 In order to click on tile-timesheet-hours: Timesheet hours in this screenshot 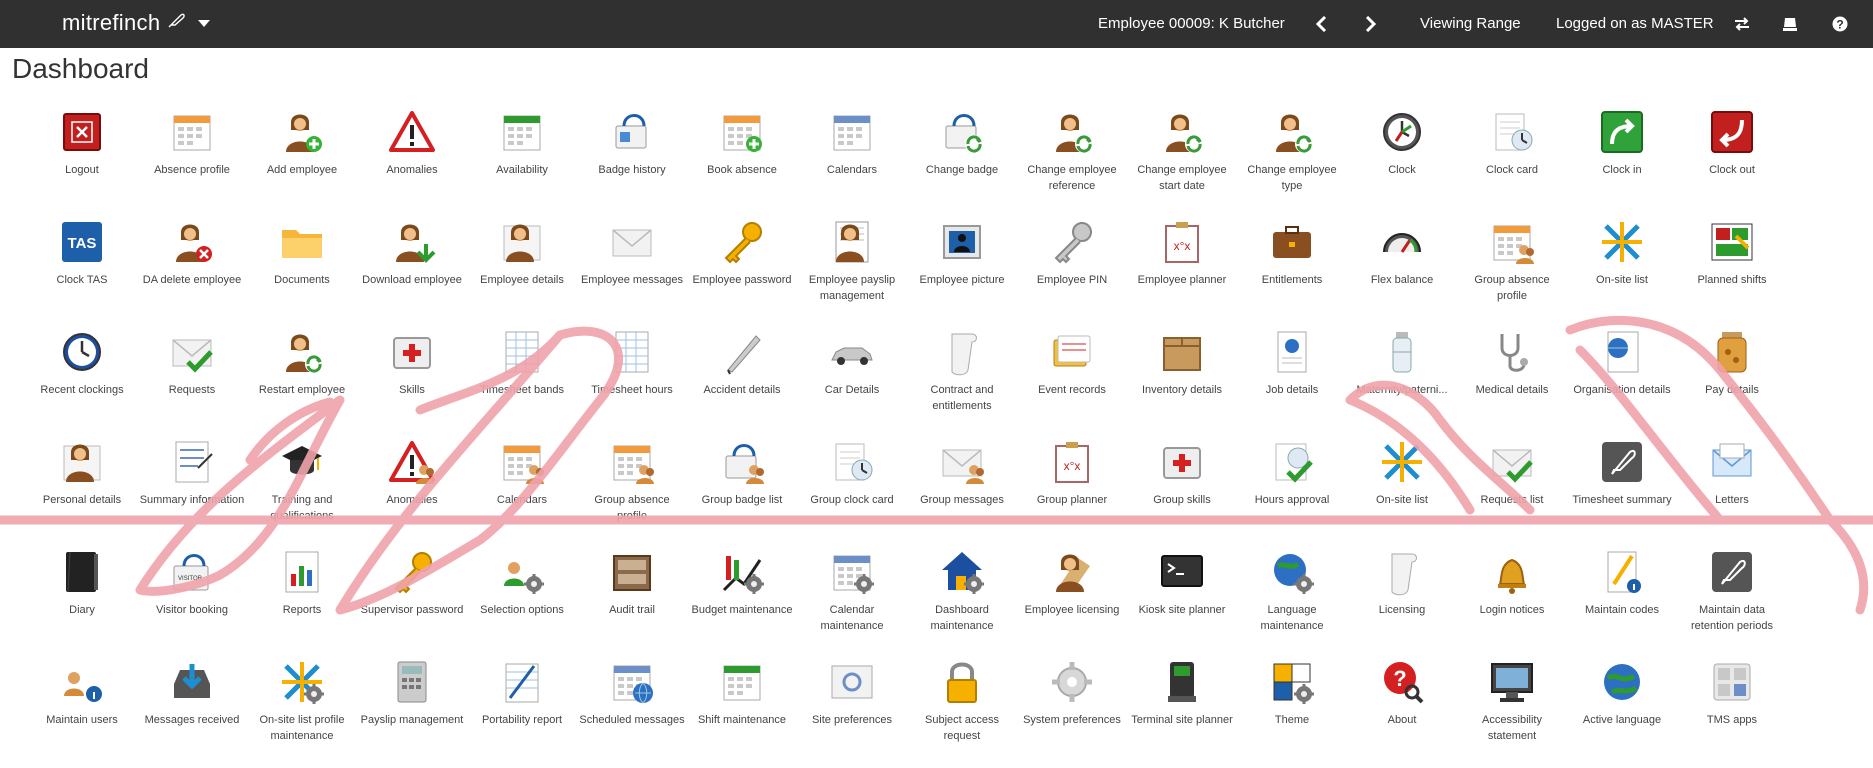, I will do `click(632, 383)`.